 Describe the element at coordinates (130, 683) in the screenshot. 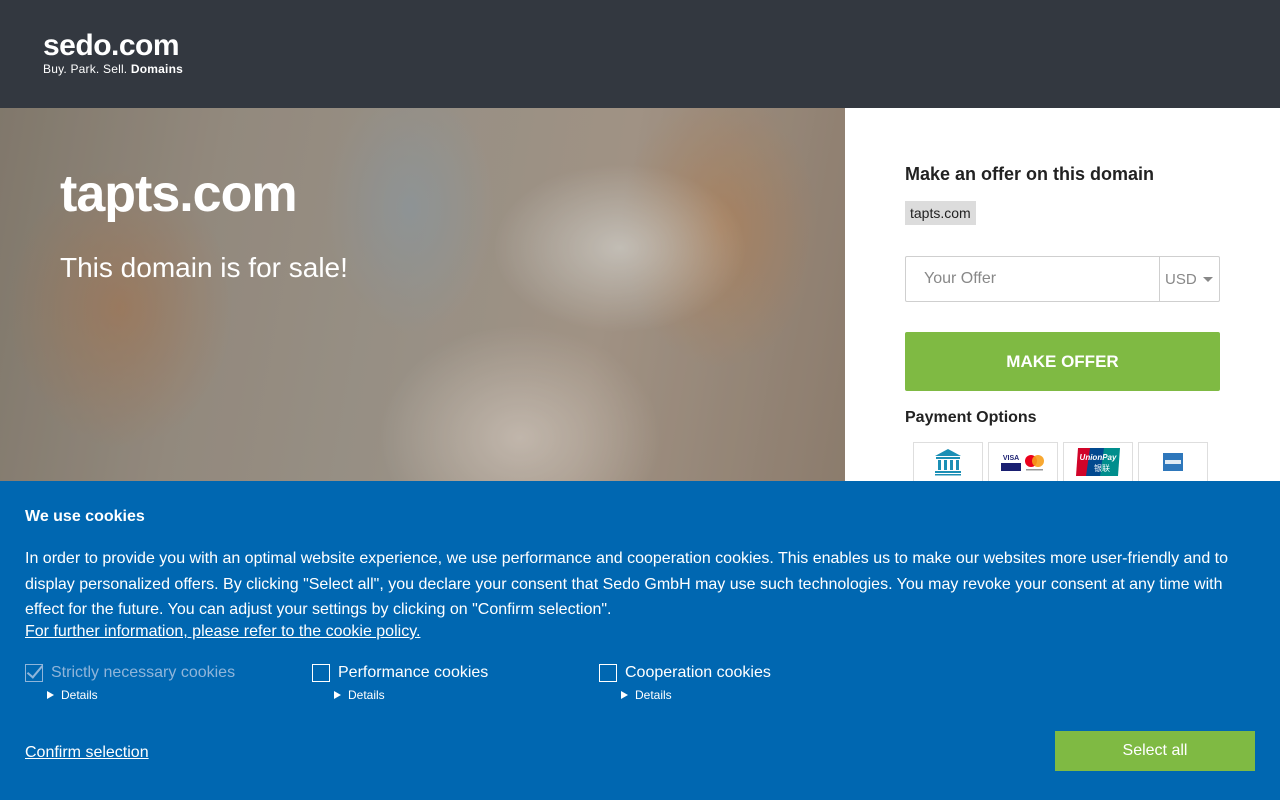

I see `cookie-option-necessary: Strictly necessary cookies Details` at that location.